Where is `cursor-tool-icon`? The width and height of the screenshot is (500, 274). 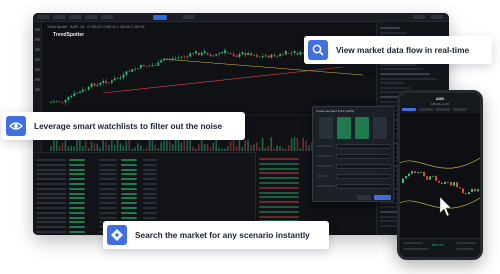 cursor-tool-icon is located at coordinates (37, 29).